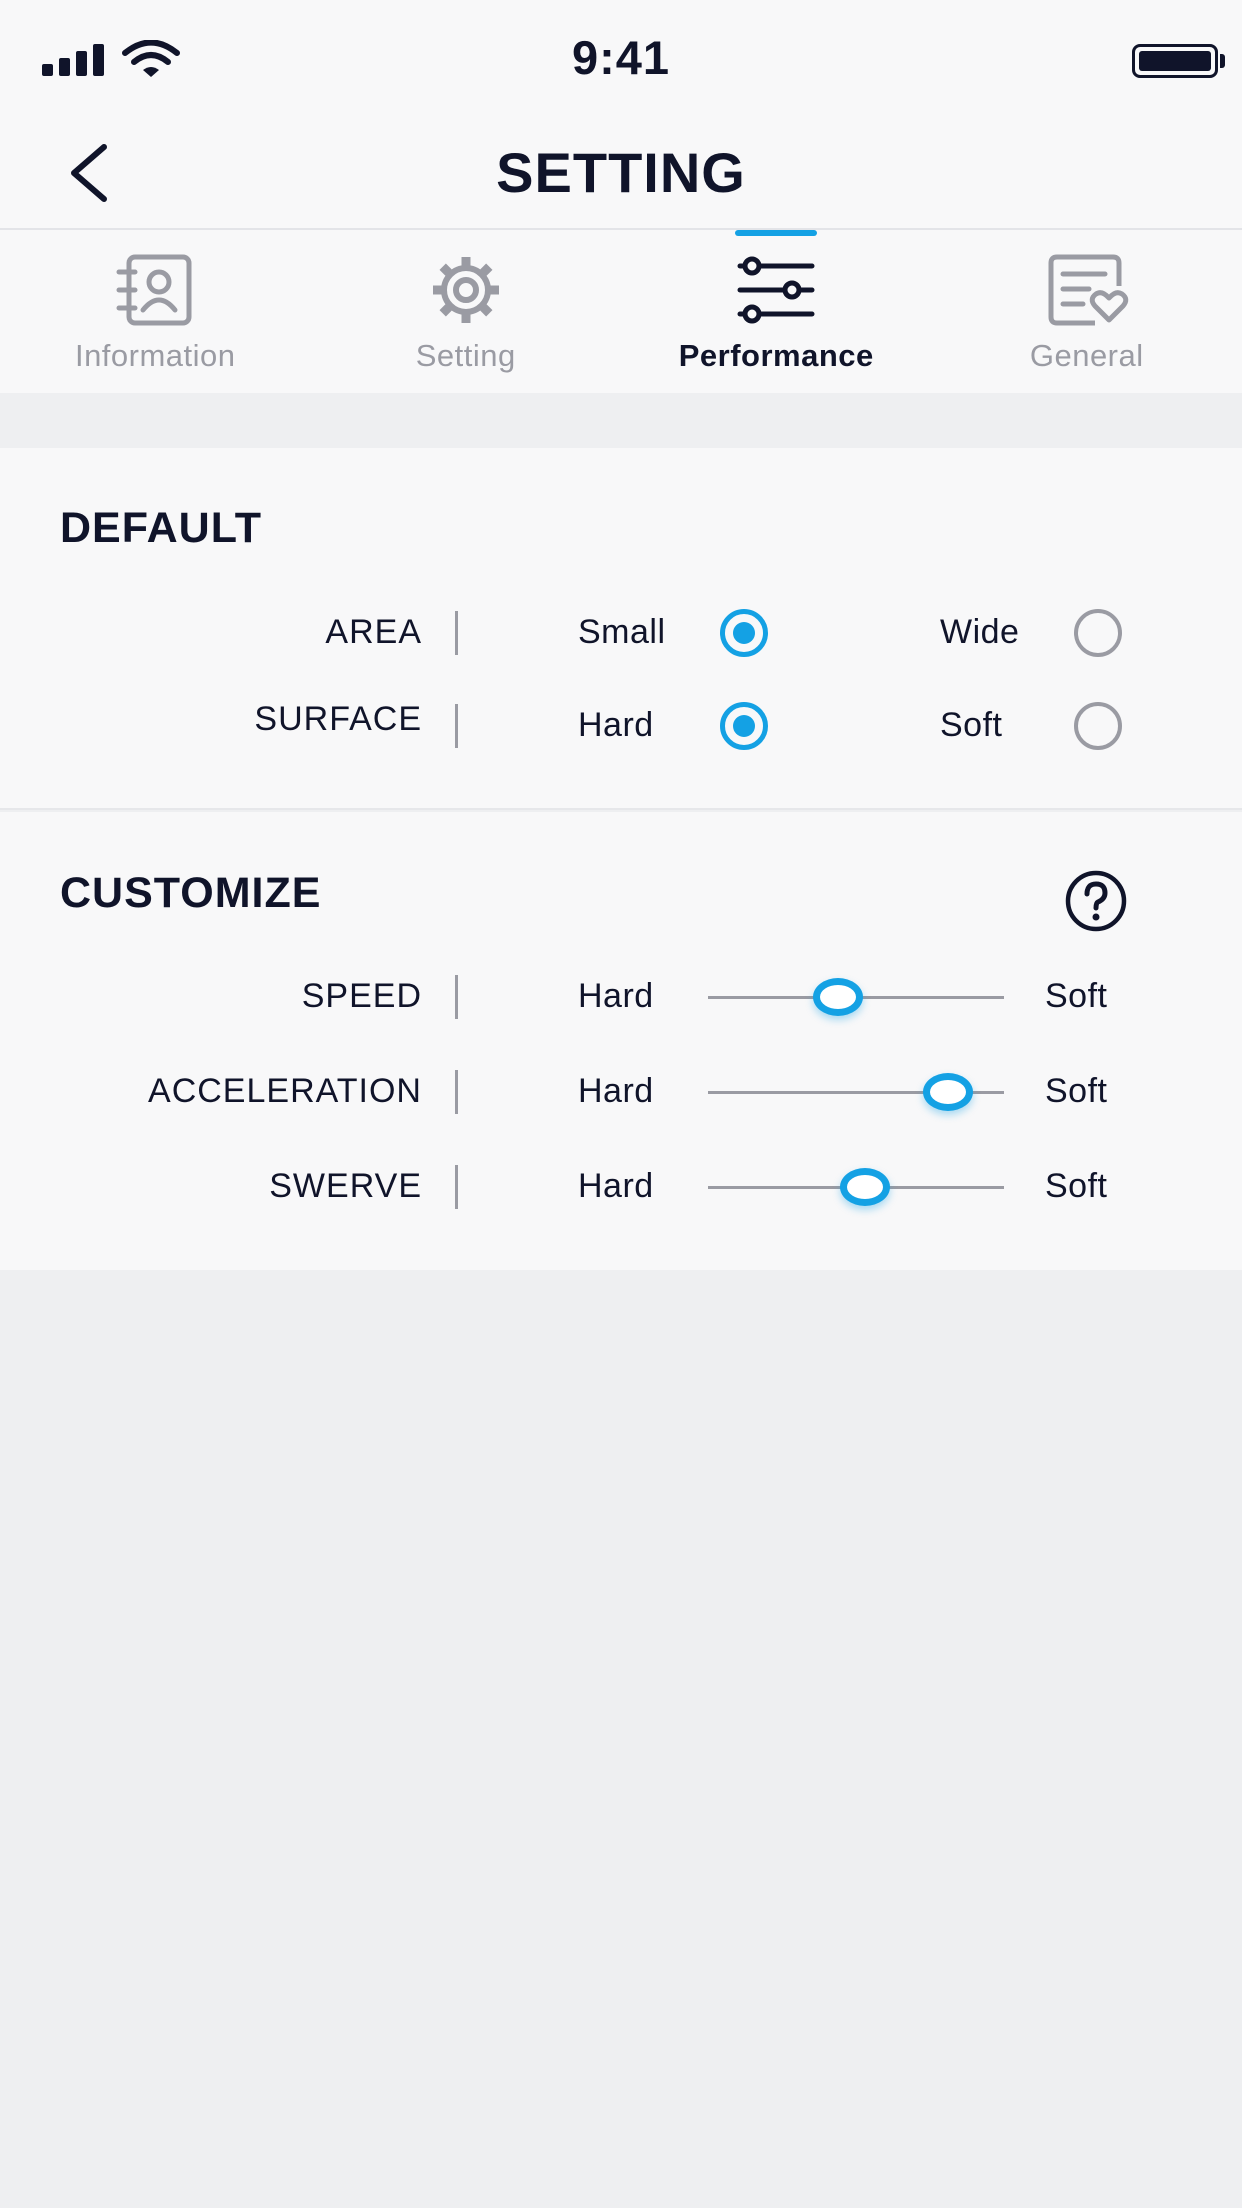 This screenshot has height=2208, width=1242. What do you see at coordinates (776, 233) in the screenshot?
I see `active-tab-indicator` at bounding box center [776, 233].